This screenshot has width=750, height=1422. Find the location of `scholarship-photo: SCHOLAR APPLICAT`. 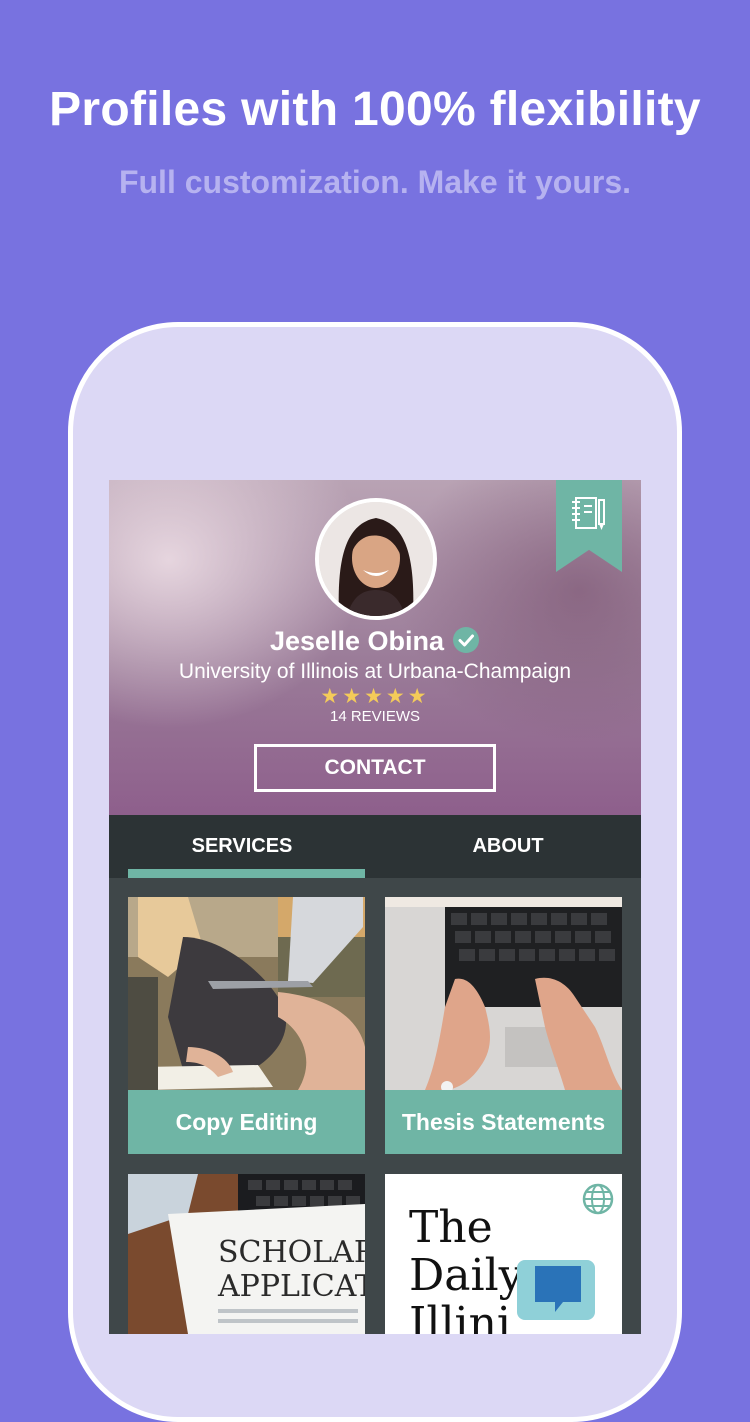

scholarship-photo: SCHOLAR APPLICAT is located at coordinates (246, 1254).